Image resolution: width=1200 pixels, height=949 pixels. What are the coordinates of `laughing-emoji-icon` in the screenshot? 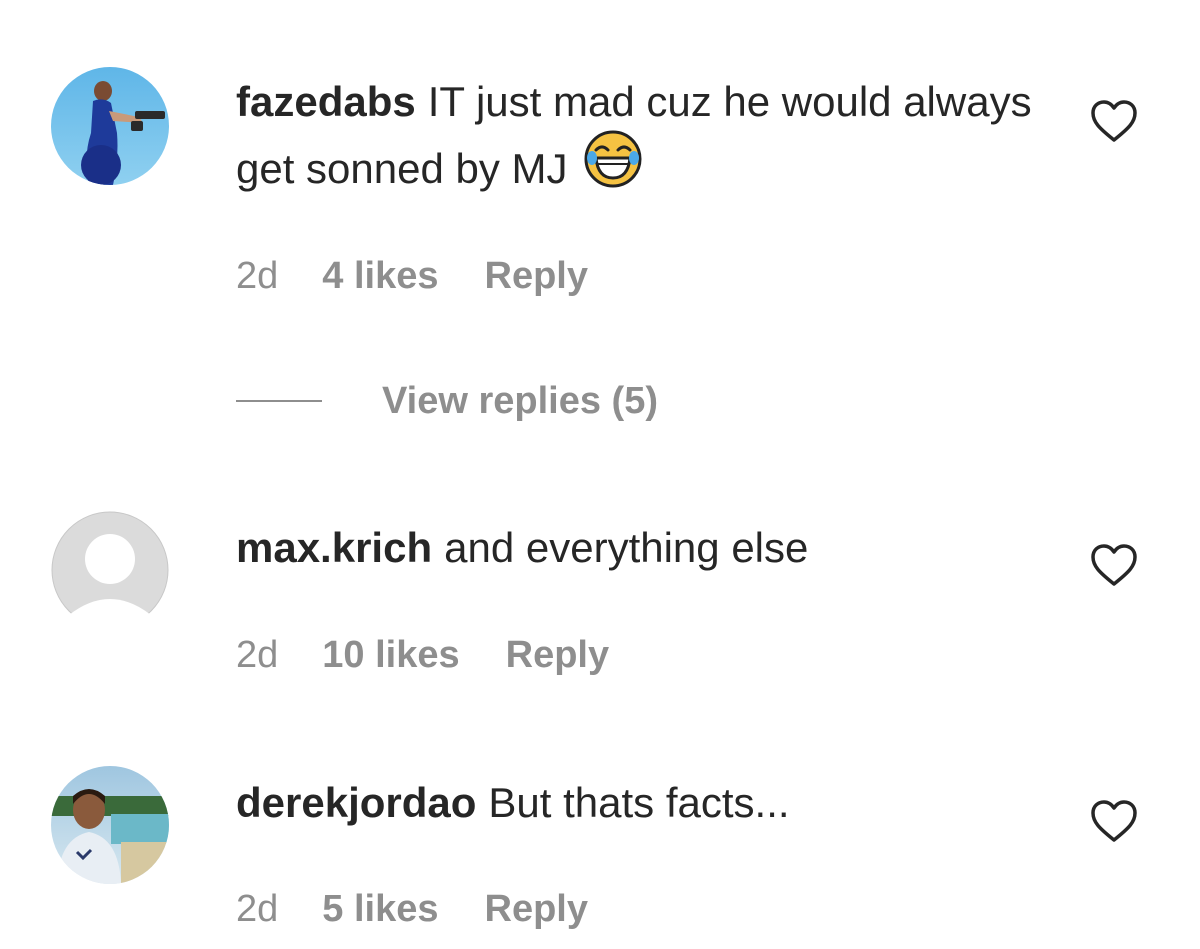 It's located at (613, 168).